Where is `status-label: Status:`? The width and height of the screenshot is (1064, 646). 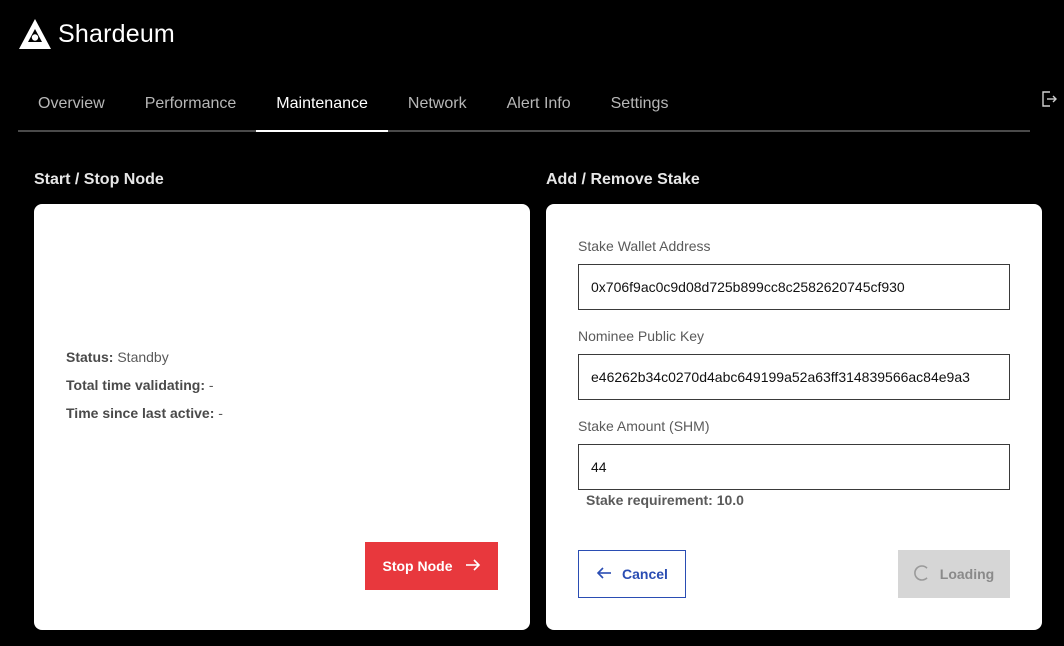 status-label: Status: is located at coordinates (90, 357).